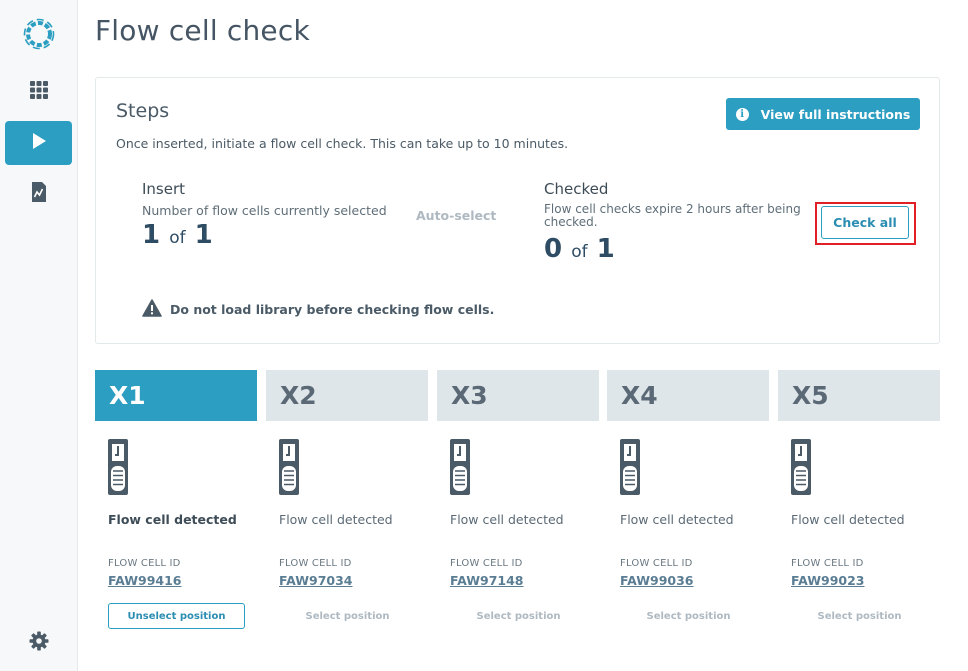 The image size is (968, 671). Describe the element at coordinates (152, 309) in the screenshot. I see `warning-icon` at that location.